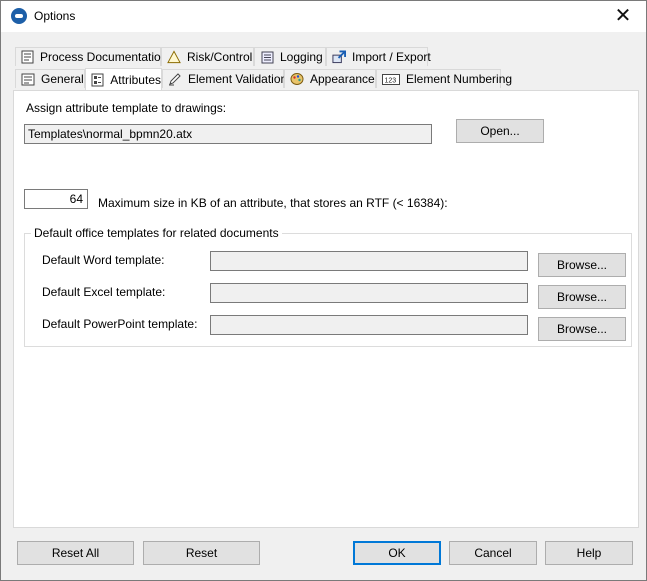 This screenshot has height=581, width=647. I want to click on tab-element-numbering: 123 Element Numbering, so click(444, 78).